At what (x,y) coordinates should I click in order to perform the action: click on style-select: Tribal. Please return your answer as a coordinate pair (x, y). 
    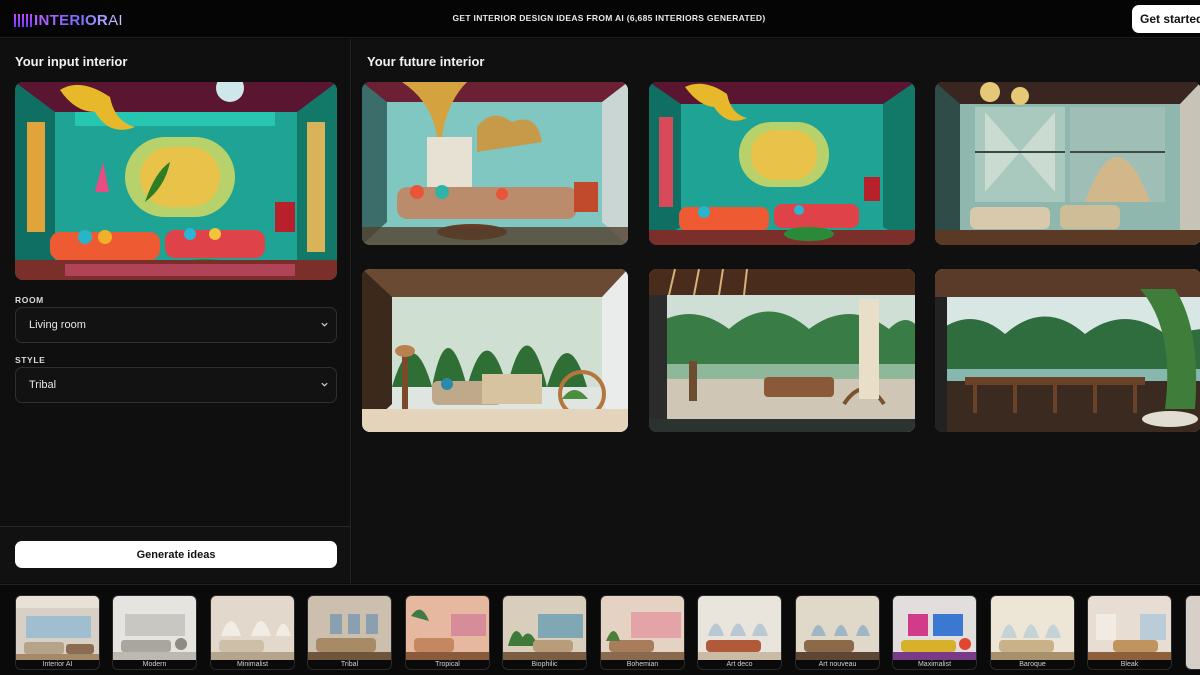
    Looking at the image, I should click on (176, 385).